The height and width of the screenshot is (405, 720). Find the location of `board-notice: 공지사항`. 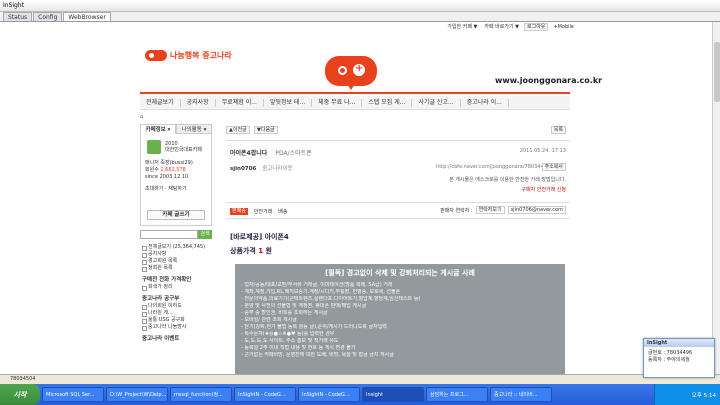

board-notice: 공지사항 is located at coordinates (176, 254).